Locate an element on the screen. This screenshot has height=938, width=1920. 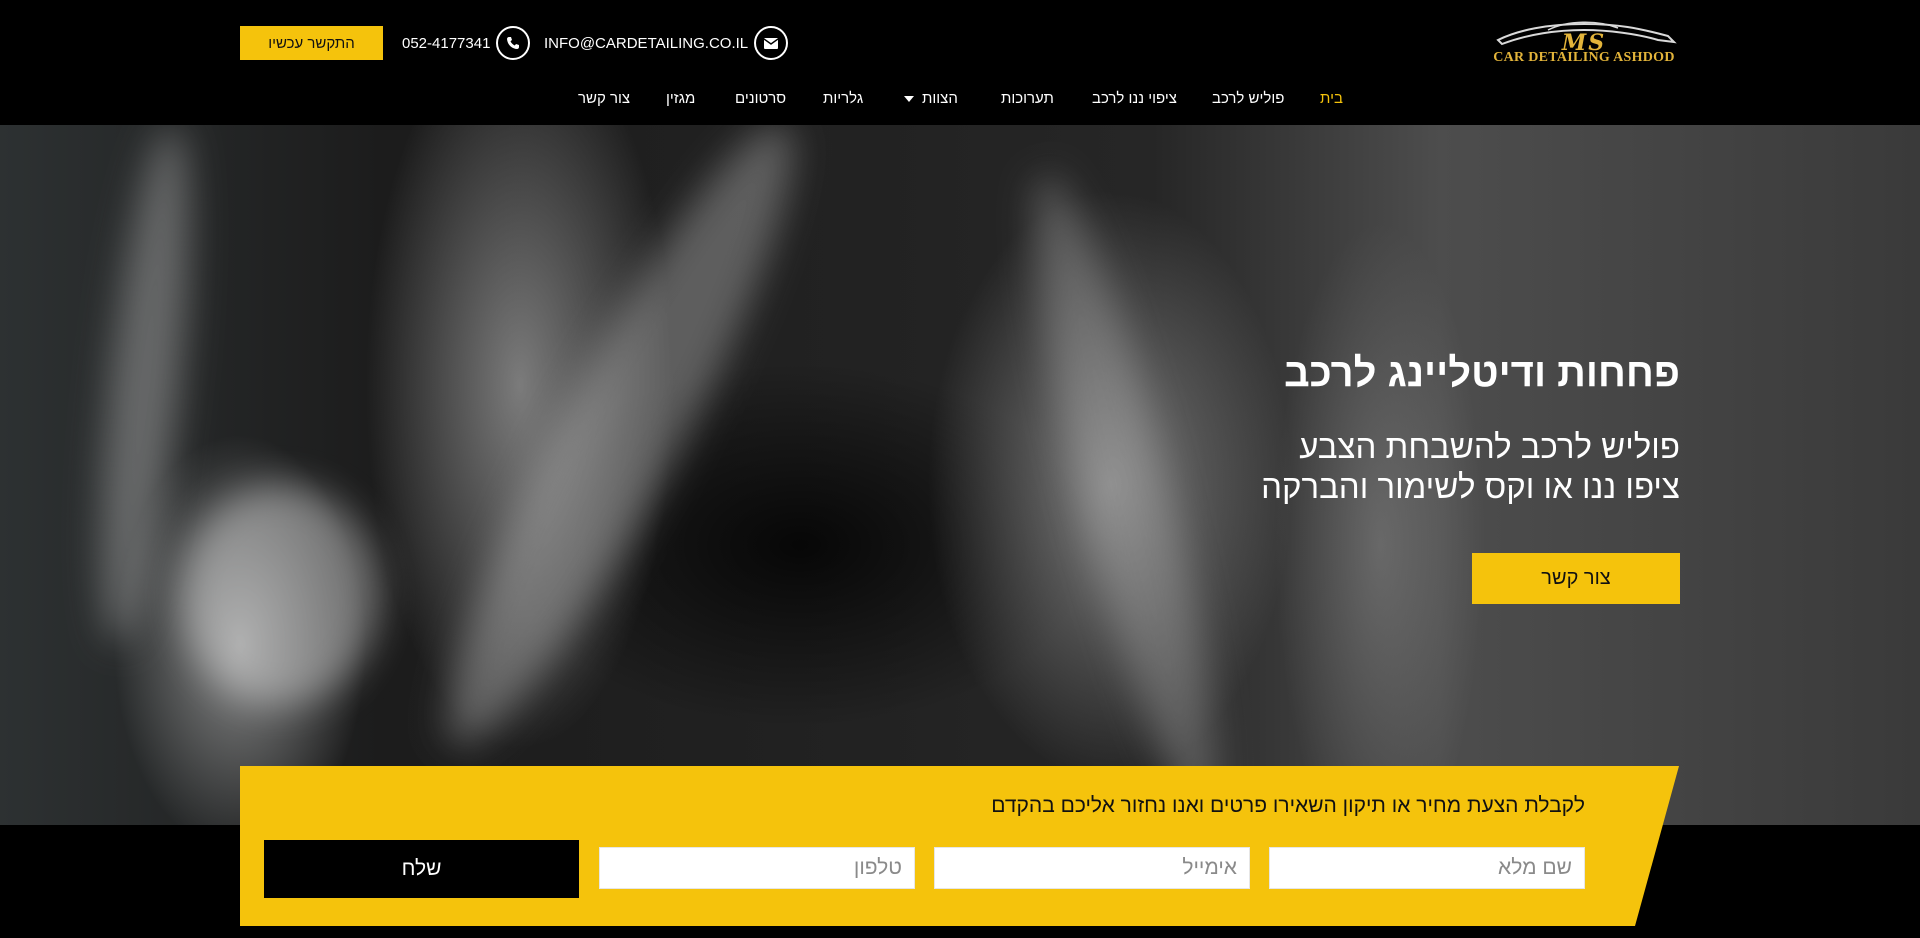
email-contact: INFO@CARDETAILING.CO.IL is located at coordinates (666, 43).